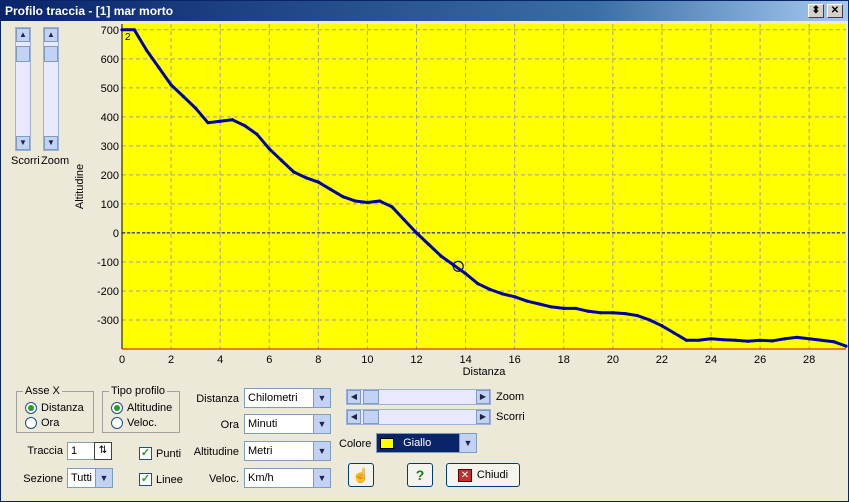 The height and width of the screenshot is (502, 849). What do you see at coordinates (51, 89) in the screenshot?
I see `zoom-vertical-slider: ▲ ▼` at bounding box center [51, 89].